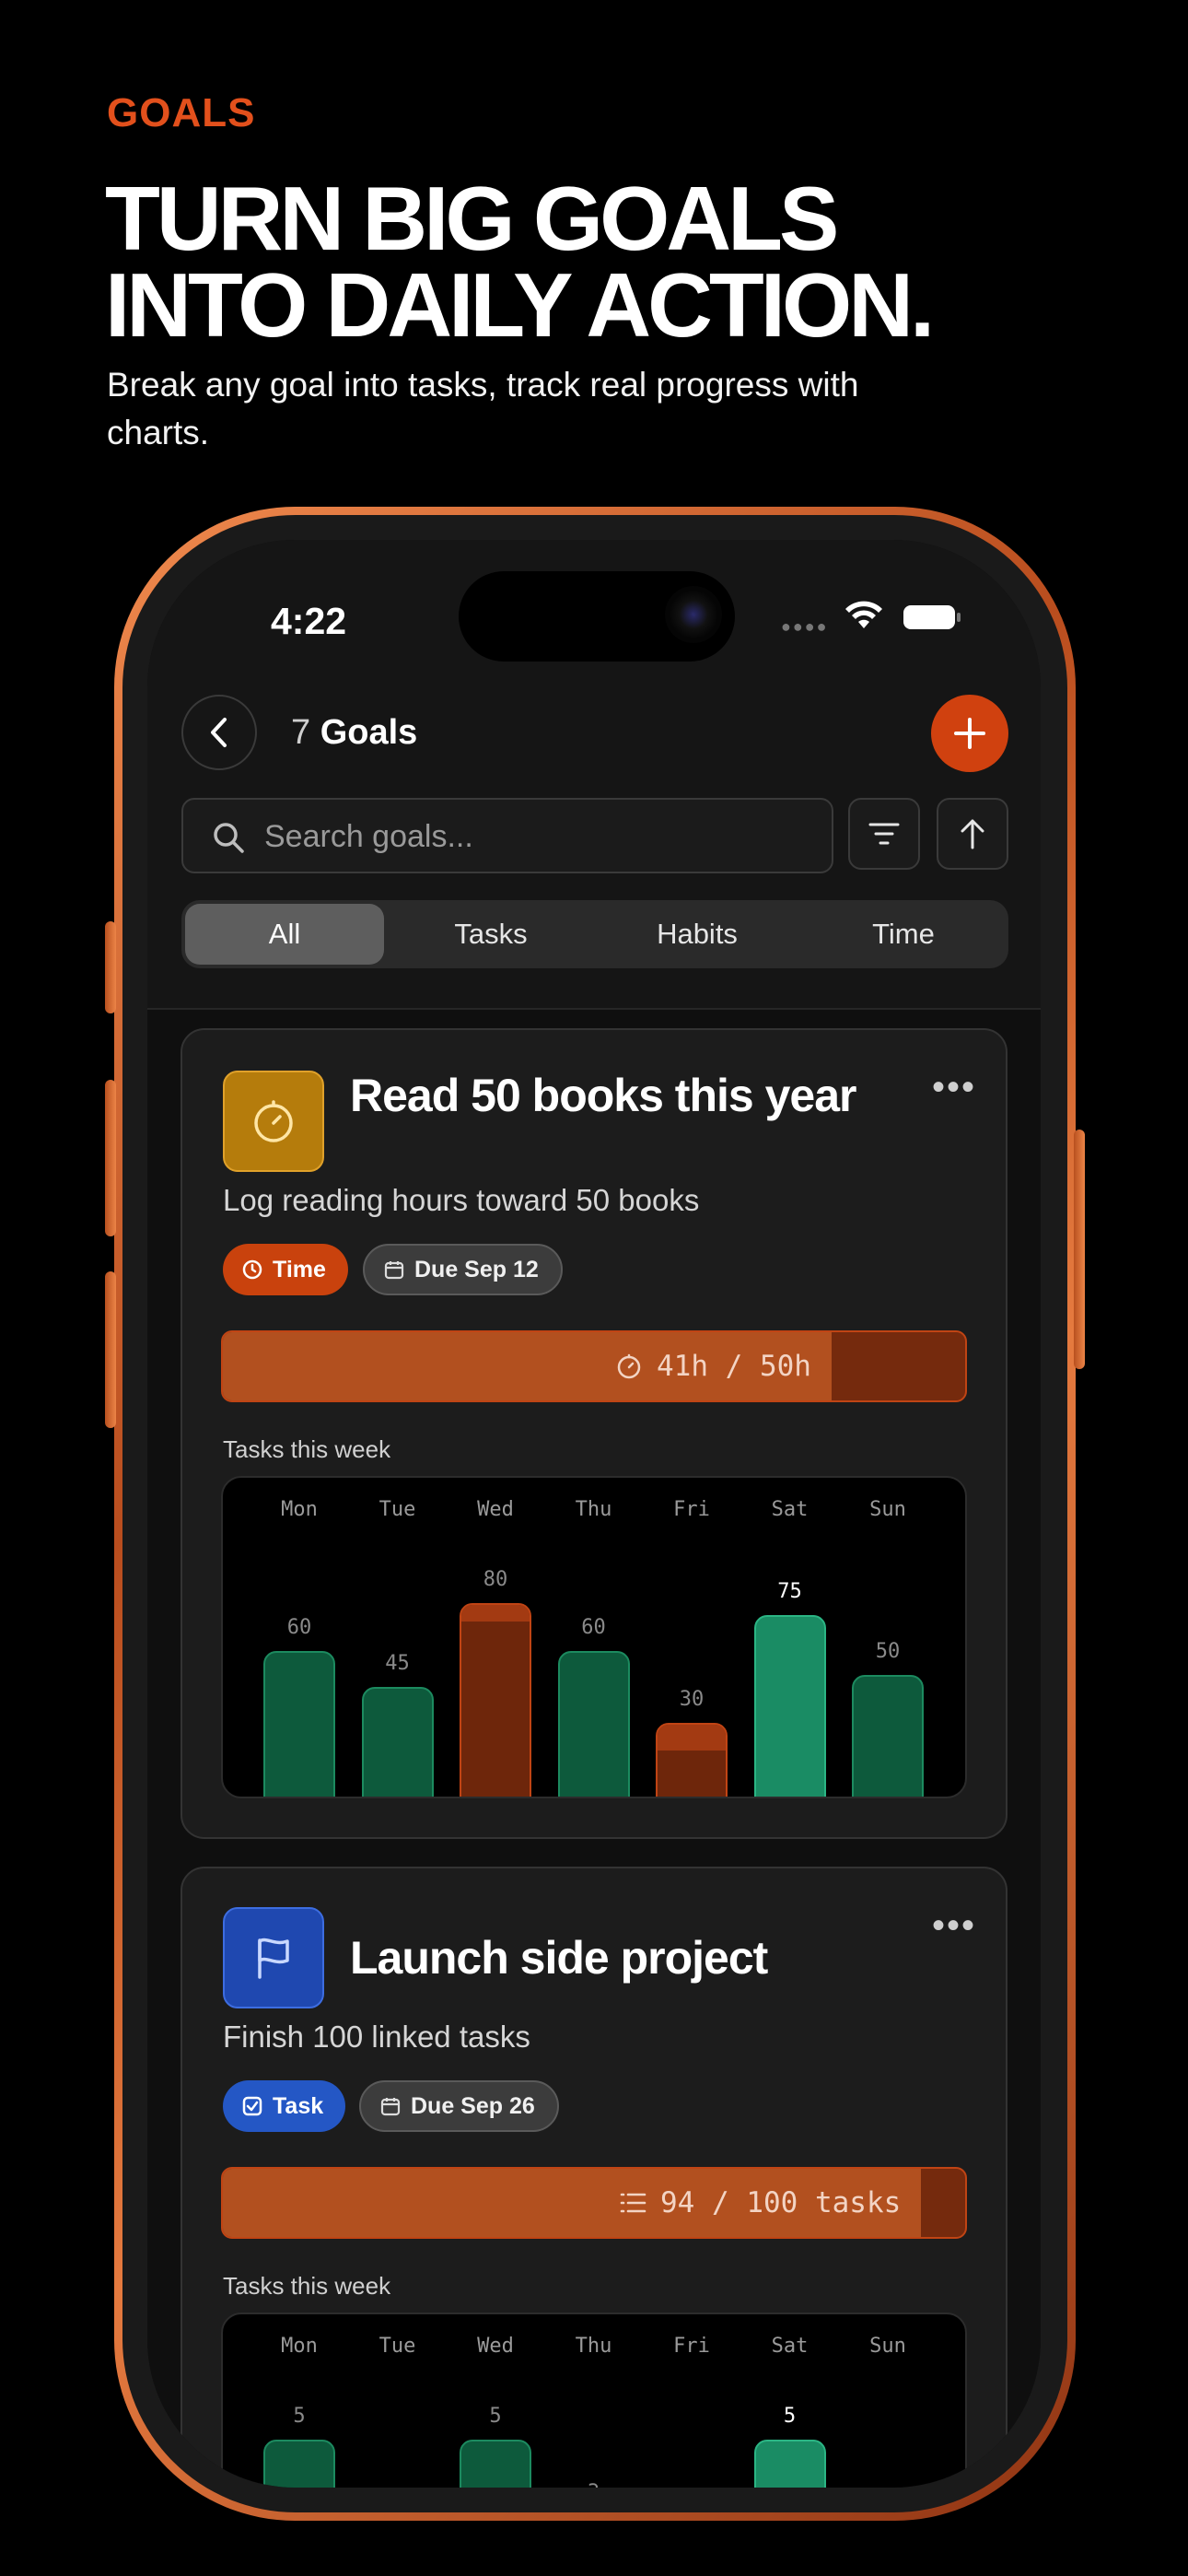 Image resolution: width=1188 pixels, height=2576 pixels. I want to click on bar-value-label: 30, so click(692, 1699).